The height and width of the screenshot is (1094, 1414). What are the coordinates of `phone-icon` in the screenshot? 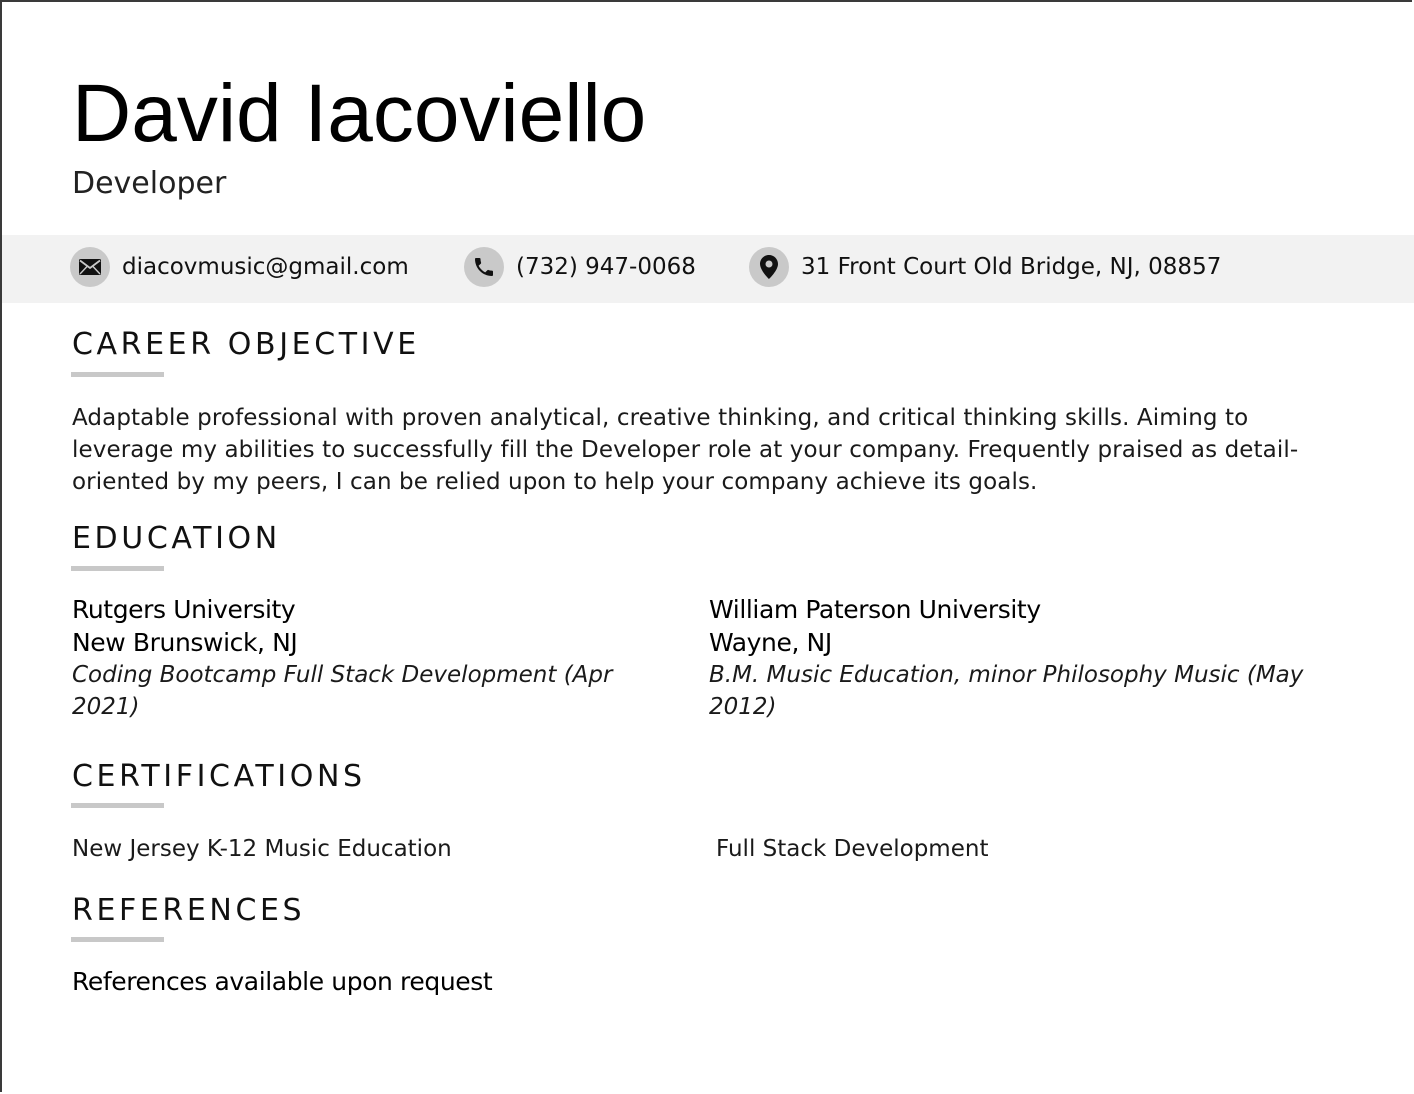 It's located at (484, 267).